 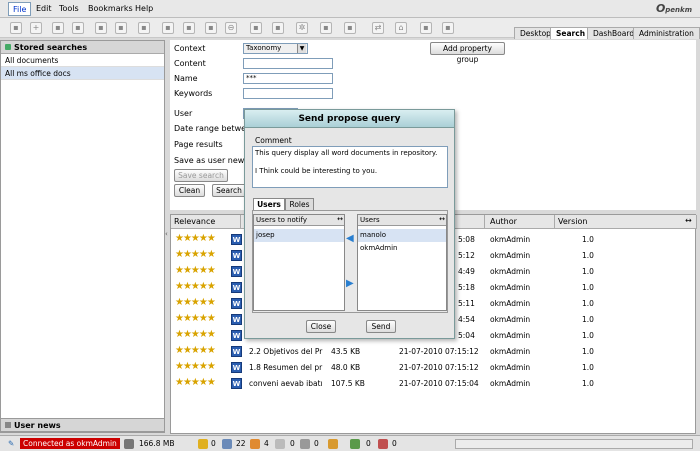 What do you see at coordinates (269, 204) in the screenshot?
I see `tab-users: Users` at bounding box center [269, 204].